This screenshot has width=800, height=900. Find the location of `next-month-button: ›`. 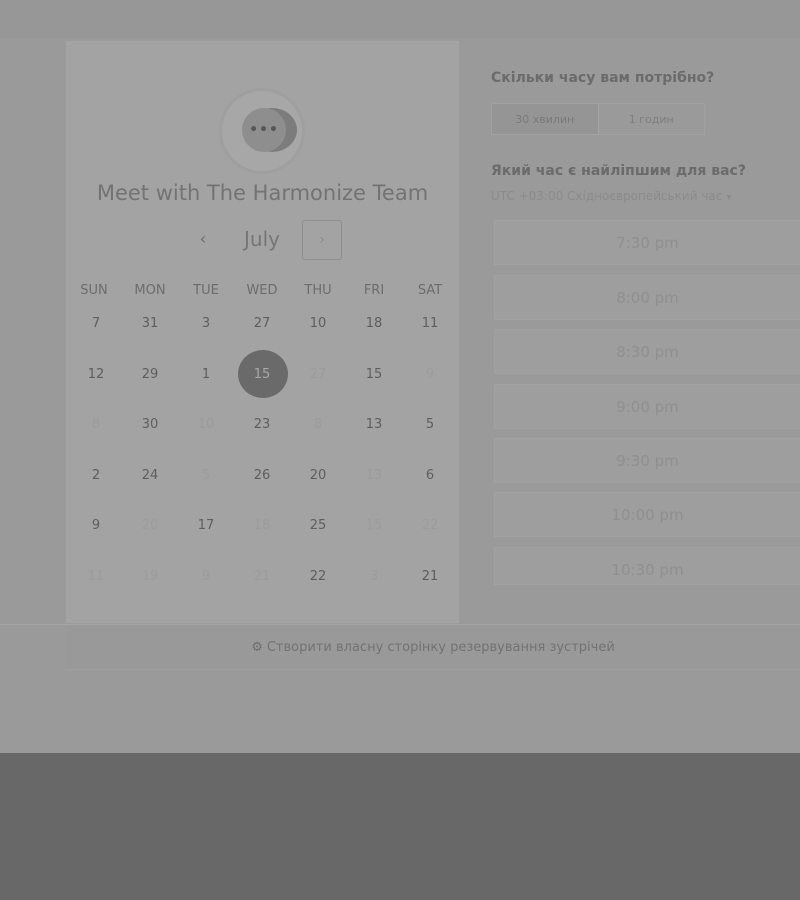

next-month-button: › is located at coordinates (322, 240).